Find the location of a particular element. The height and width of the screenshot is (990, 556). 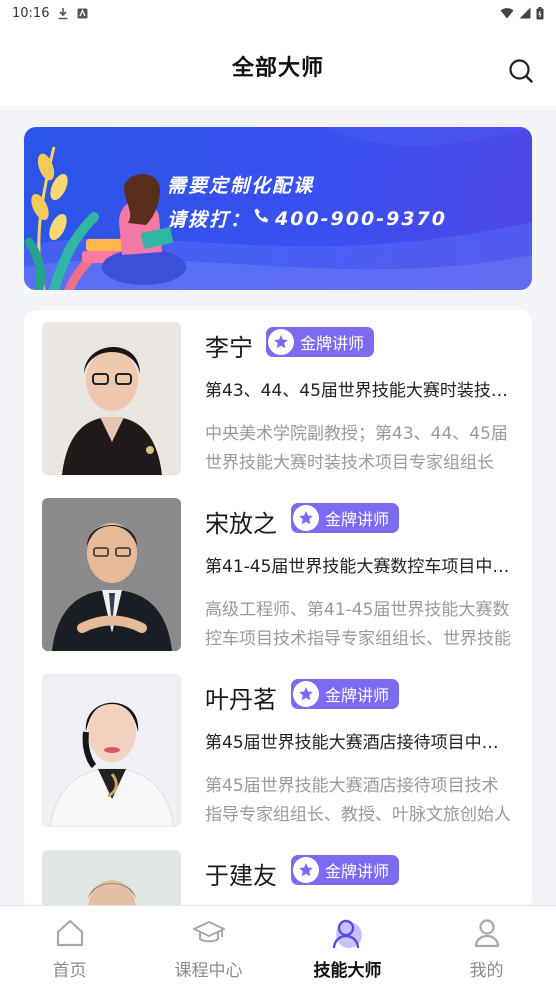

status-bar: 10:16 is located at coordinates (278, 13).